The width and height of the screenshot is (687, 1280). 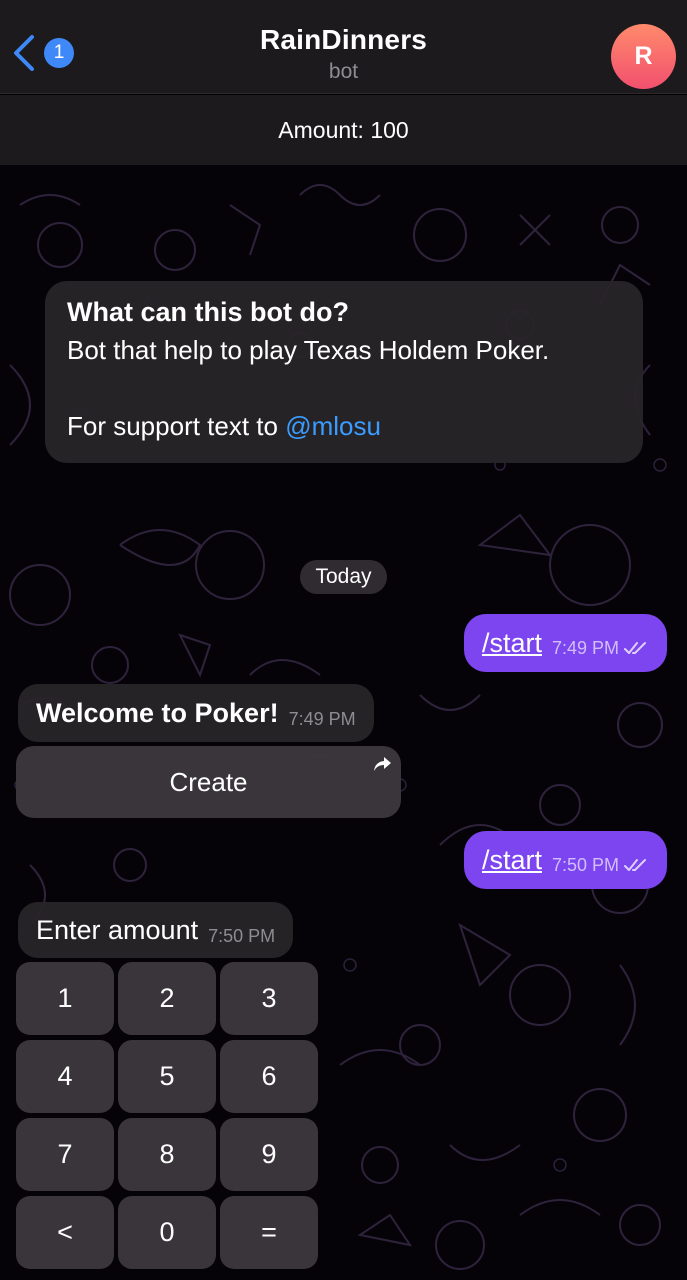 What do you see at coordinates (382, 764) in the screenshot?
I see `share-arrow-icon` at bounding box center [382, 764].